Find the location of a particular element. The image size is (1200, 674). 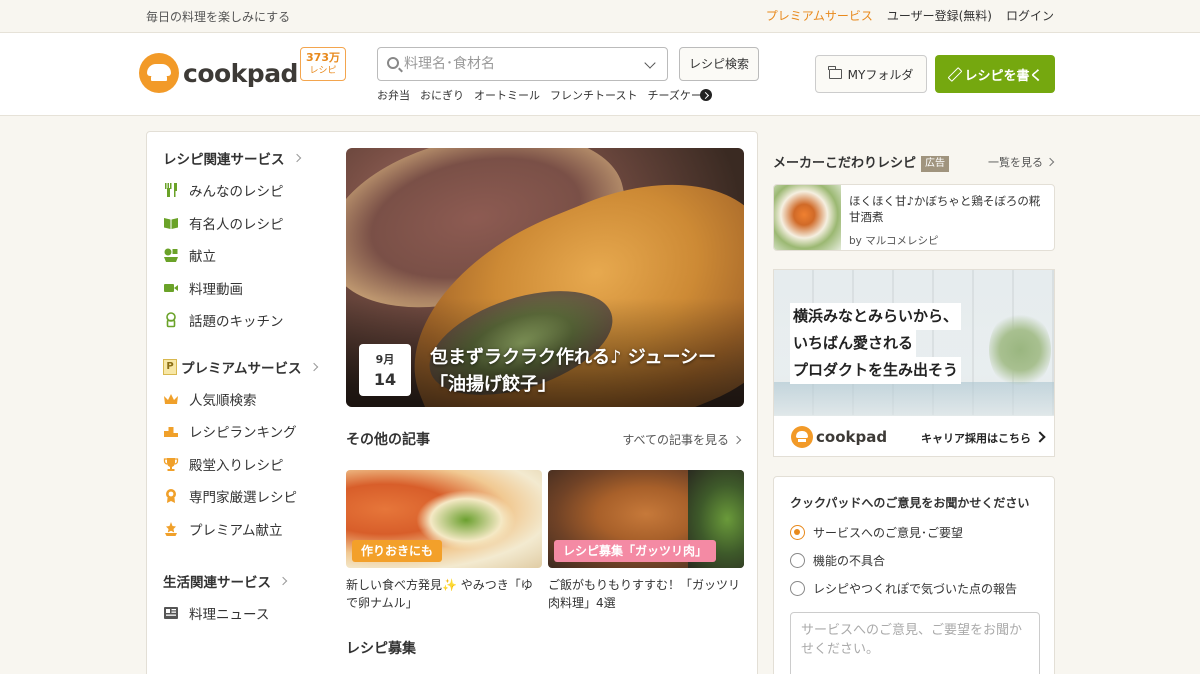

banner-logo: cookpad is located at coordinates (839, 437).